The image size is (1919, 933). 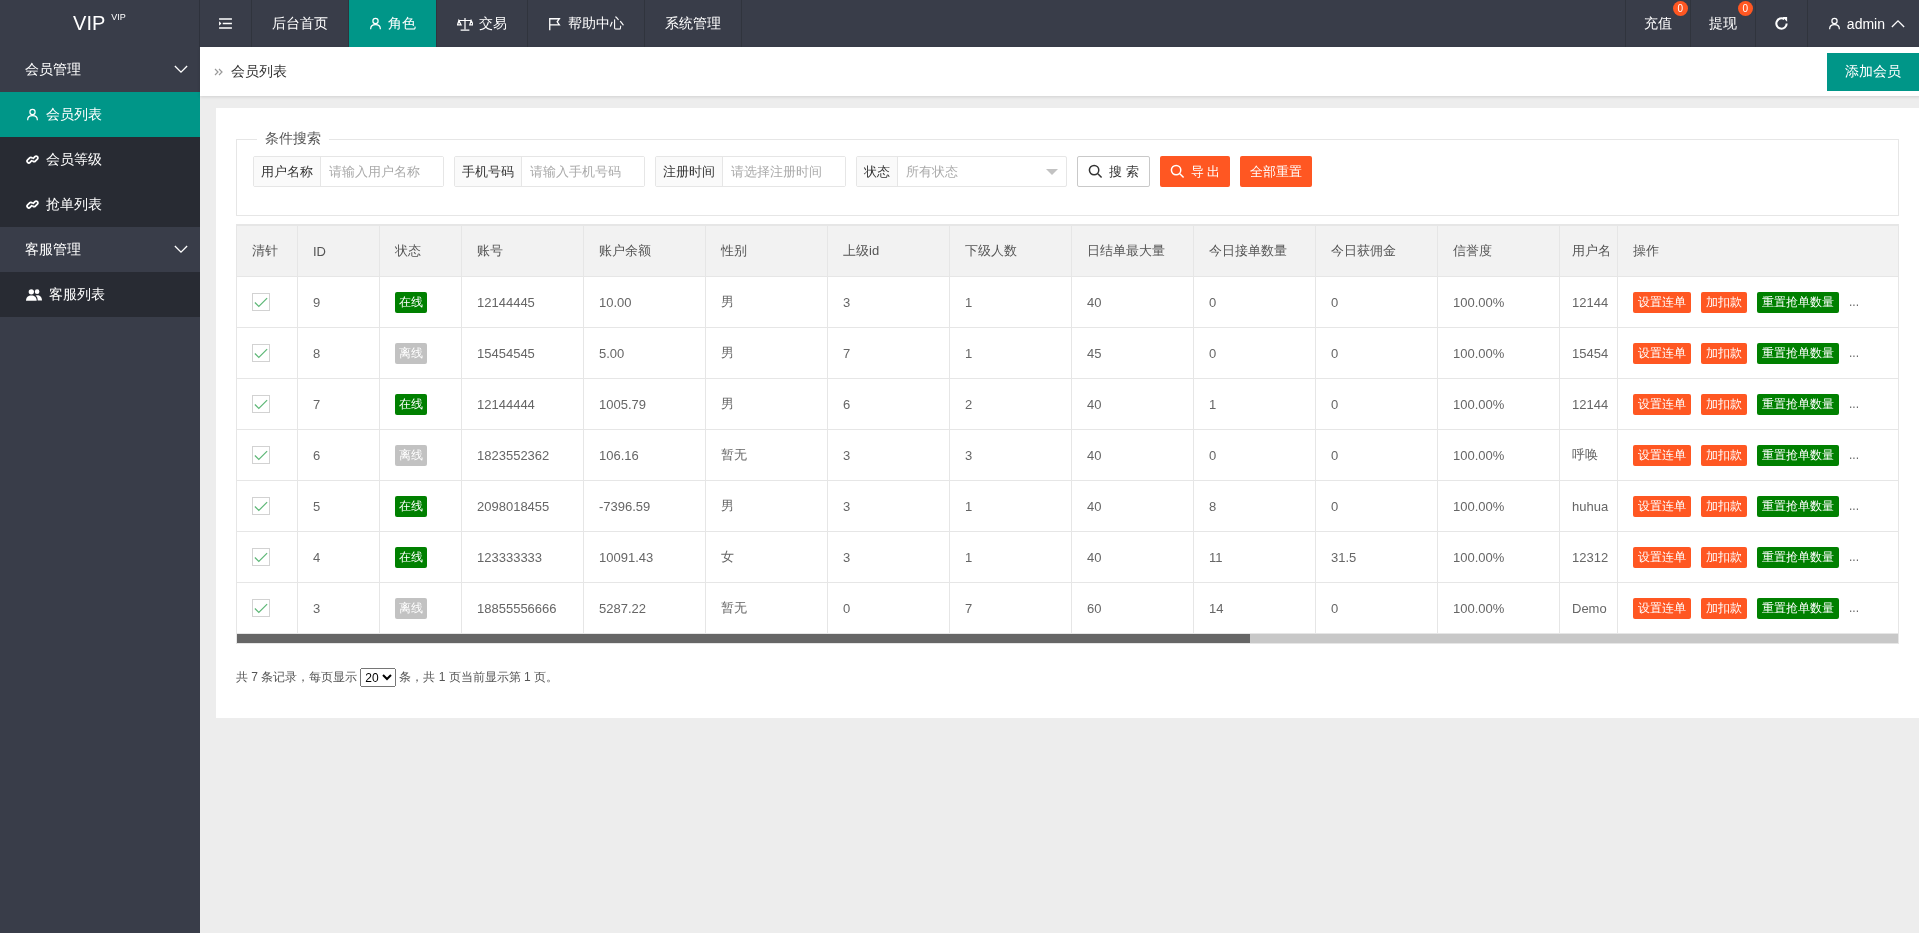 I want to click on horizontal-scrollbar, so click(x=1067, y=638).